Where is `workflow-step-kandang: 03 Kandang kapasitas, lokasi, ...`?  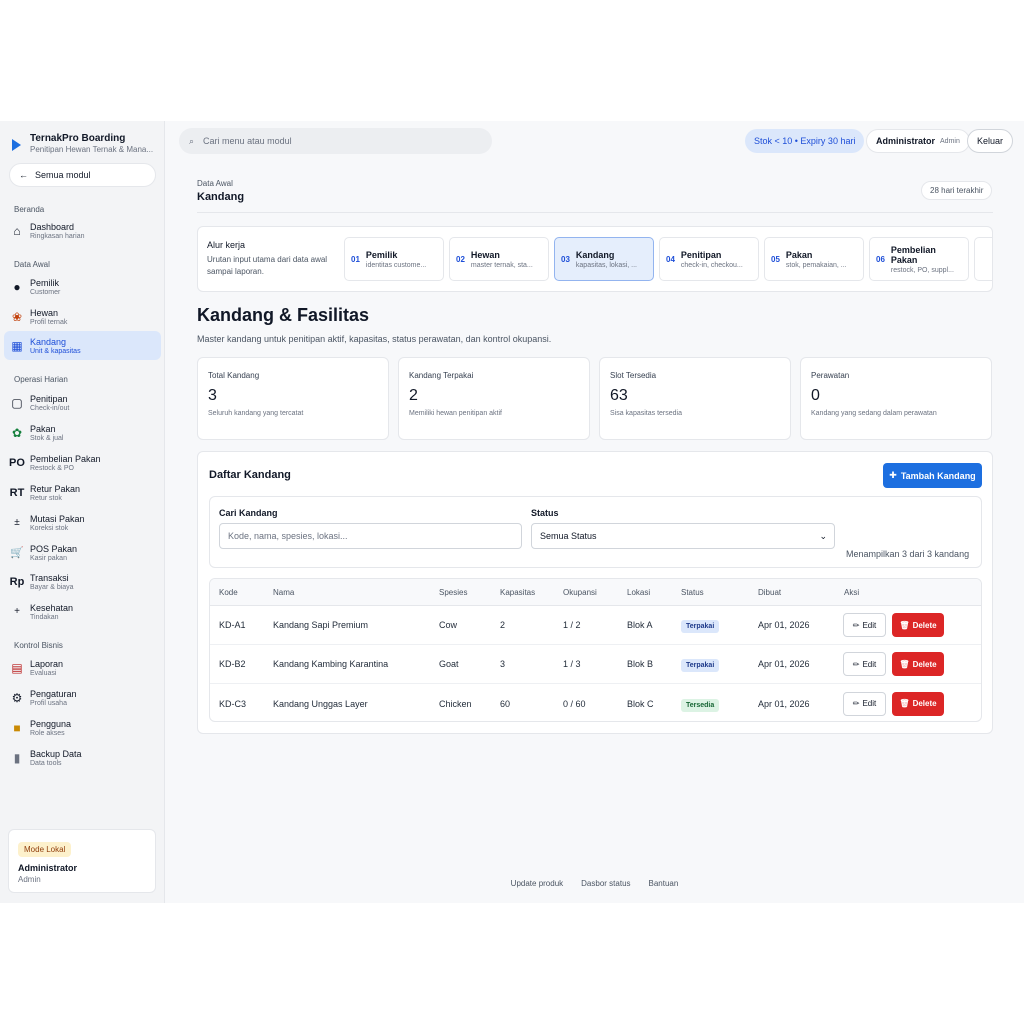 workflow-step-kandang: 03 Kandang kapasitas, lokasi, ... is located at coordinates (604, 259).